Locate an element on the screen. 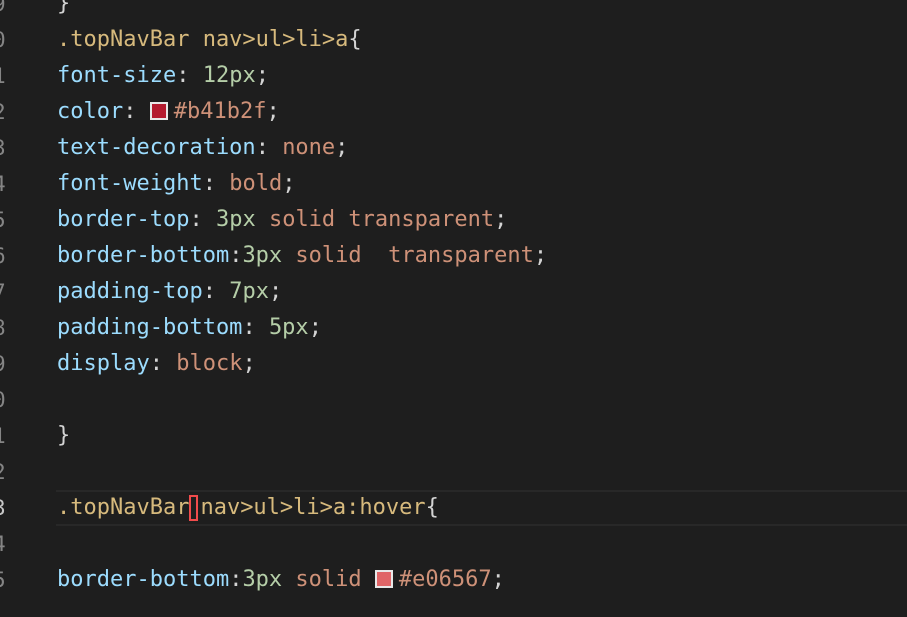 The width and height of the screenshot is (907, 617). code-line: 5 border-bottom:3px solid #e06567; is located at coordinates (453, 580).